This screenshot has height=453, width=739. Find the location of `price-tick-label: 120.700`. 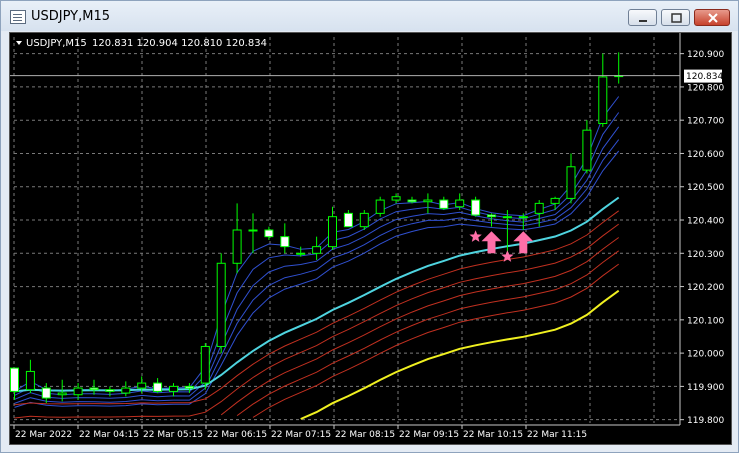

price-tick-label: 120.700 is located at coordinates (705, 122).